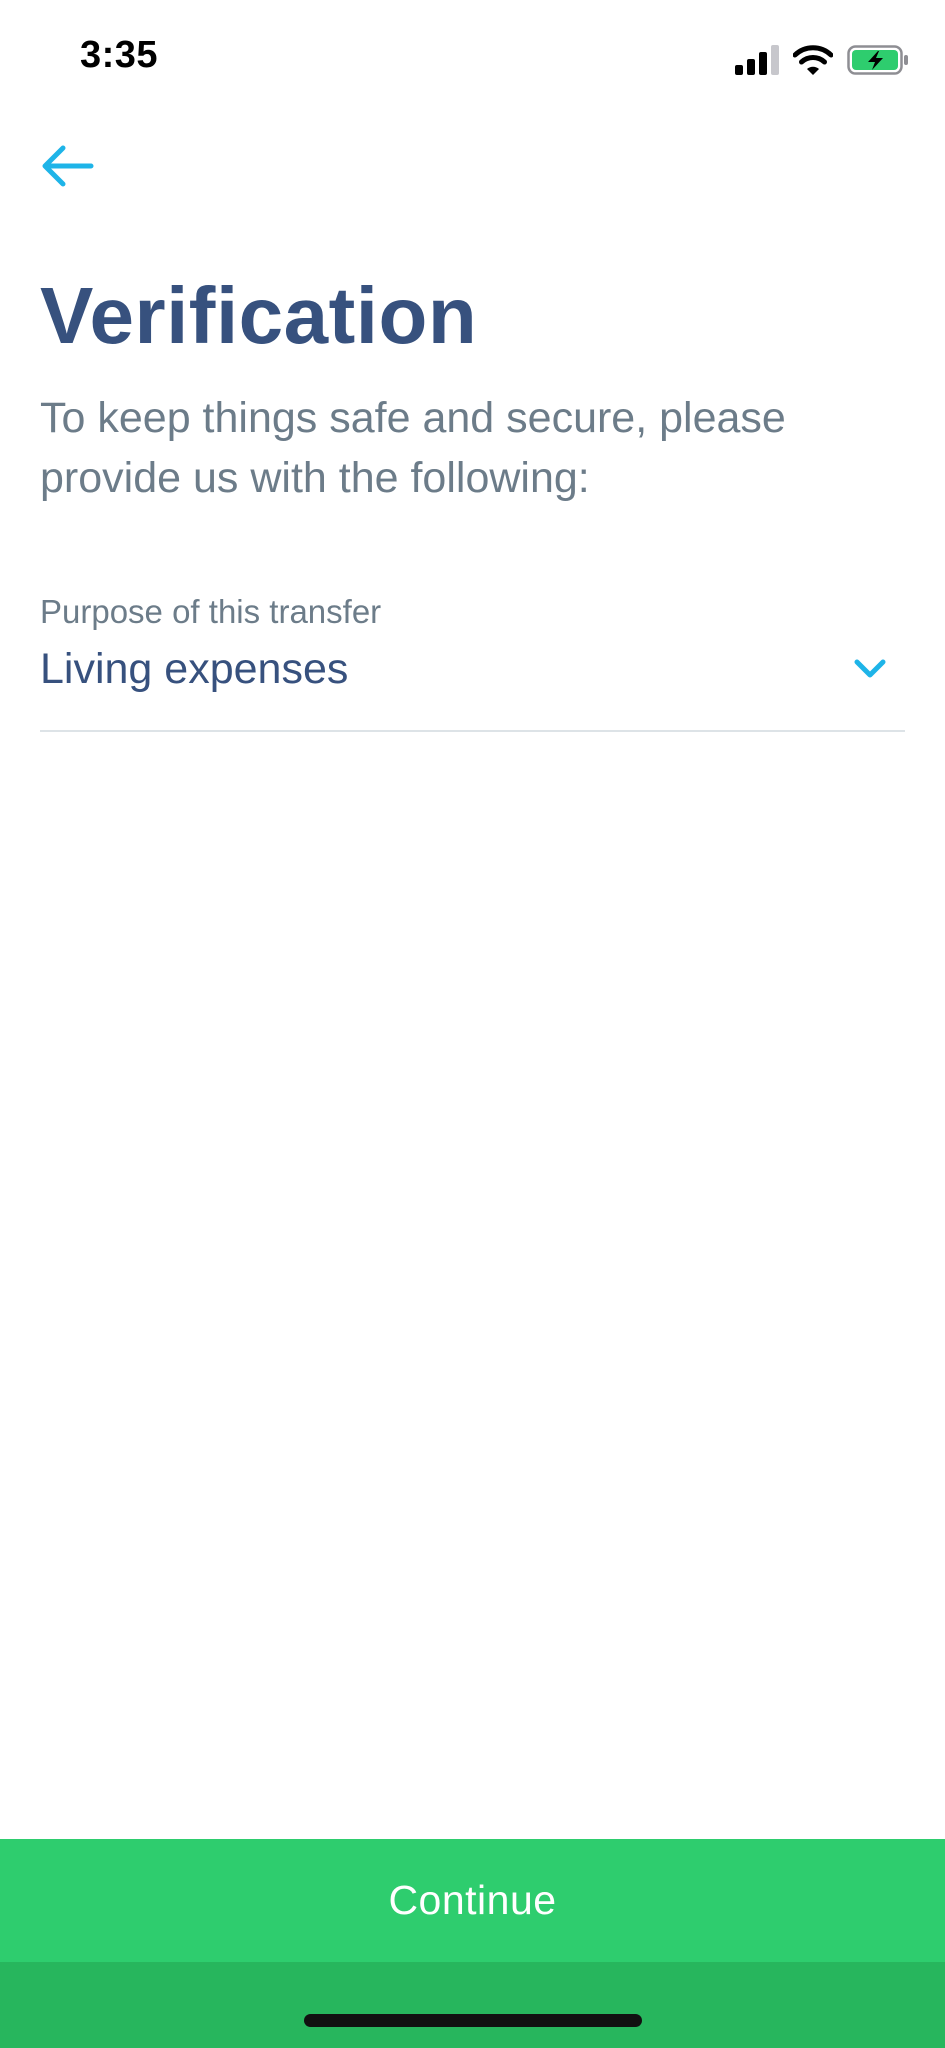 The height and width of the screenshot is (2048, 945). Describe the element at coordinates (870, 669) in the screenshot. I see `chevron-down-icon` at that location.